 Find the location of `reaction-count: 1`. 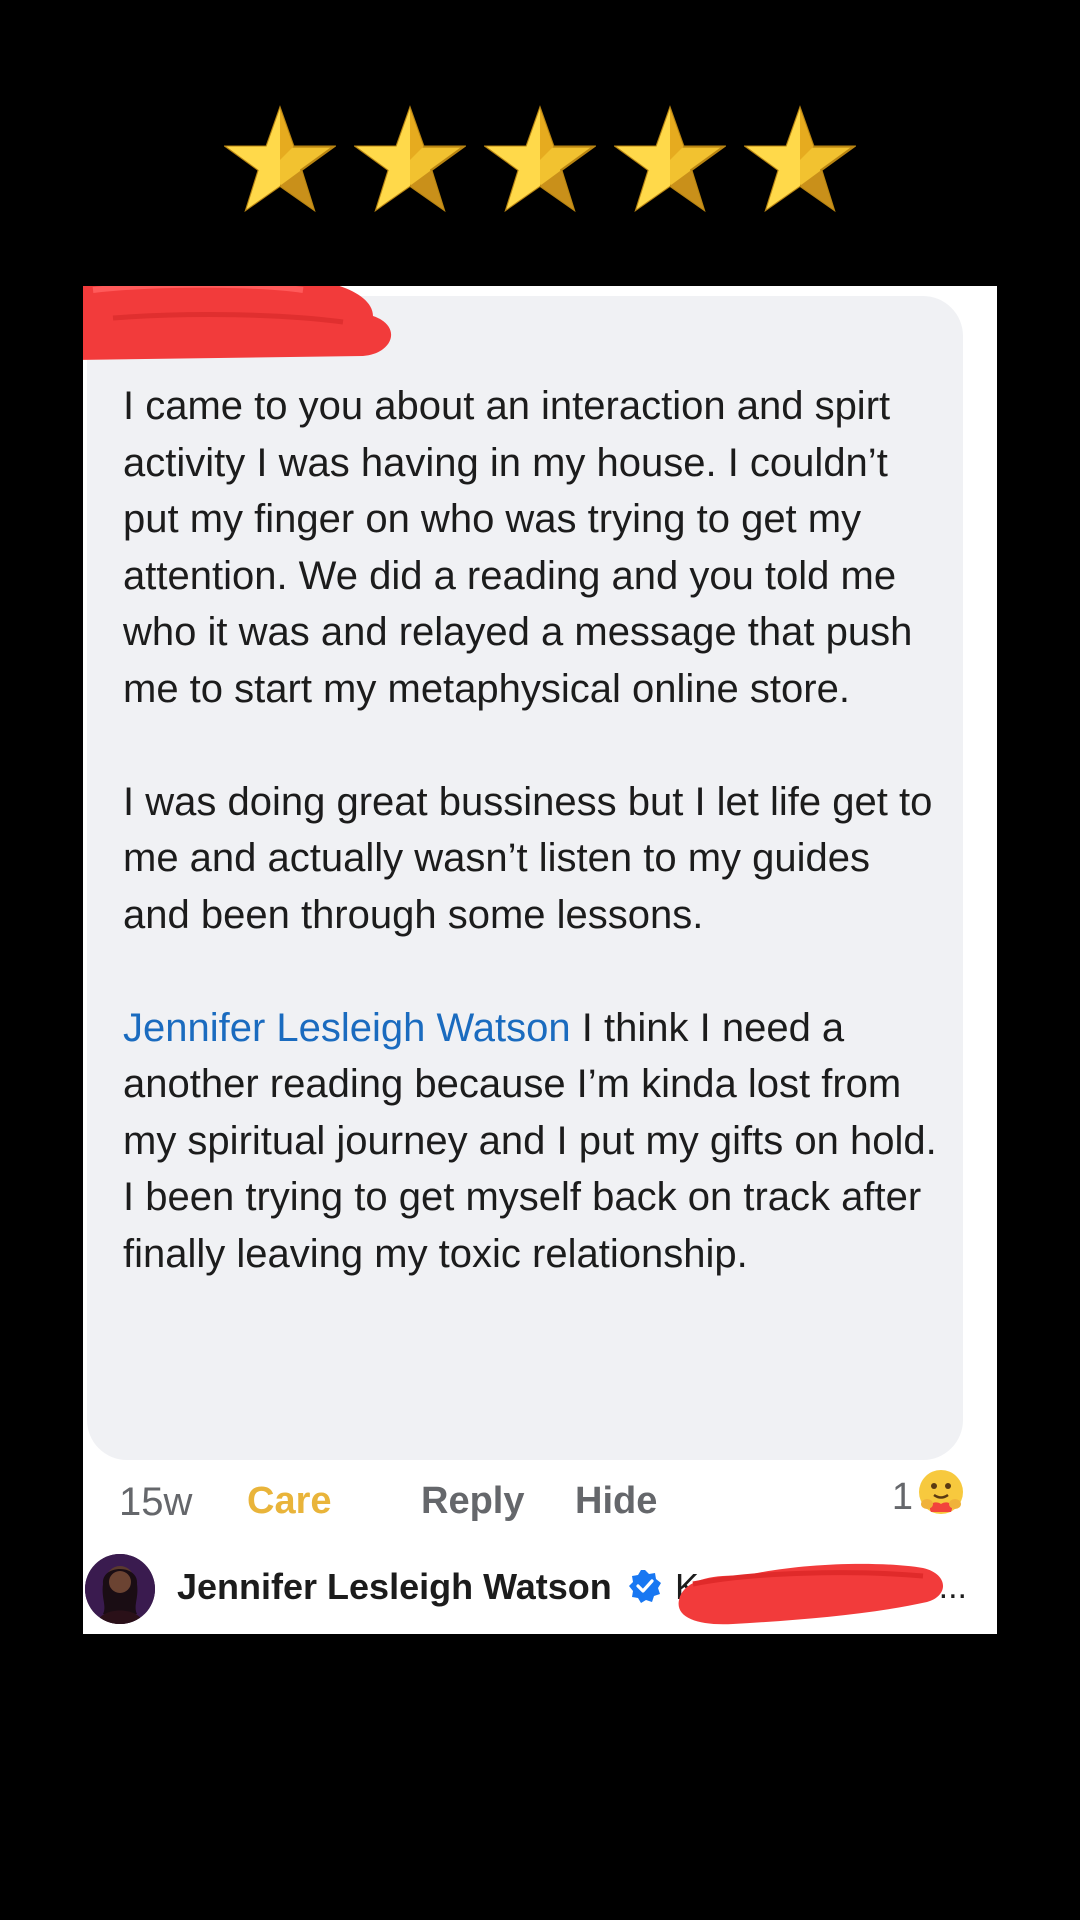

reaction-count: 1 is located at coordinates (902, 1497).